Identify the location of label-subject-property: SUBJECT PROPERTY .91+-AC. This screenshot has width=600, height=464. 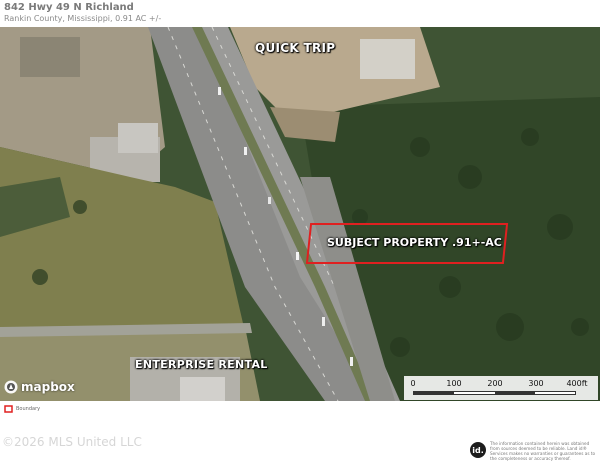
(414, 242).